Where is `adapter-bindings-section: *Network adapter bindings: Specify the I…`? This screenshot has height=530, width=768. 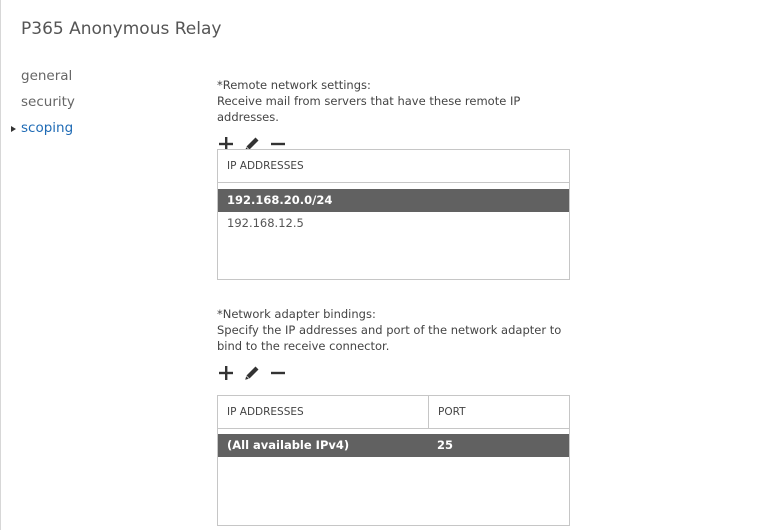
adapter-bindings-section: *Network adapter bindings: Specify the I… is located at coordinates (397, 344).